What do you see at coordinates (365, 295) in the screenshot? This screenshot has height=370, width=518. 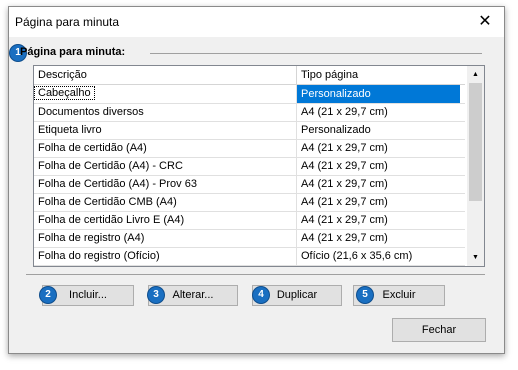 I see `callout-badge-5: 5` at bounding box center [365, 295].